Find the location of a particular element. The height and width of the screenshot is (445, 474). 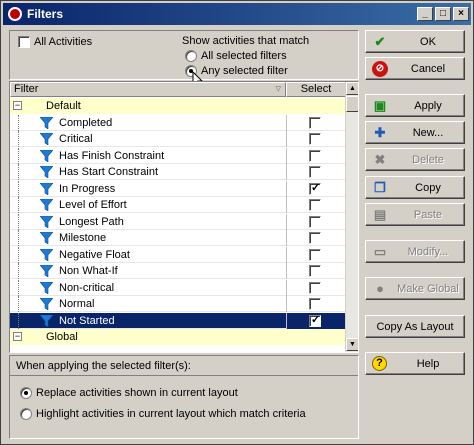

modify-icon: ▭ is located at coordinates (380, 251).